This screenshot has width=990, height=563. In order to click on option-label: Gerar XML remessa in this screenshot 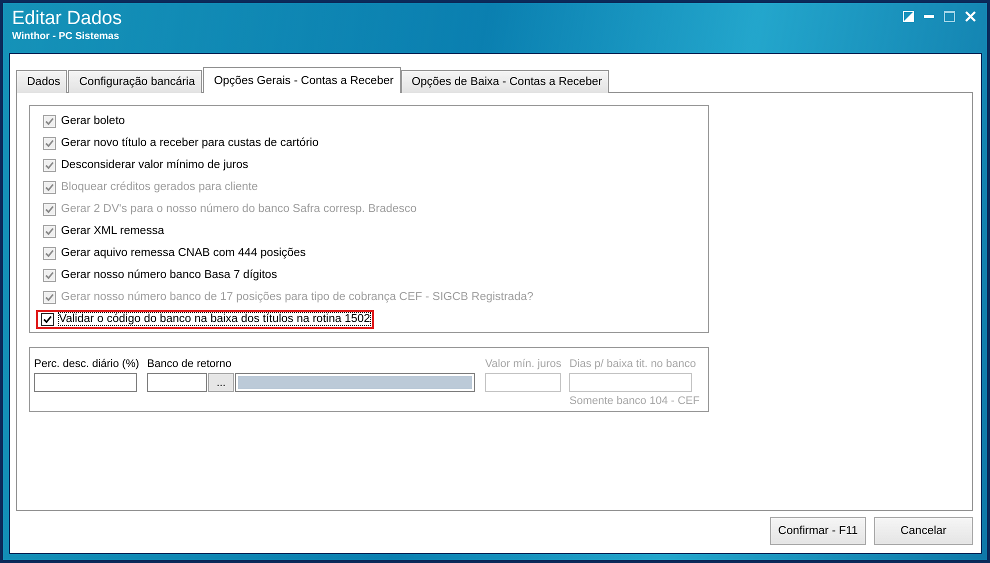, I will do `click(112, 231)`.